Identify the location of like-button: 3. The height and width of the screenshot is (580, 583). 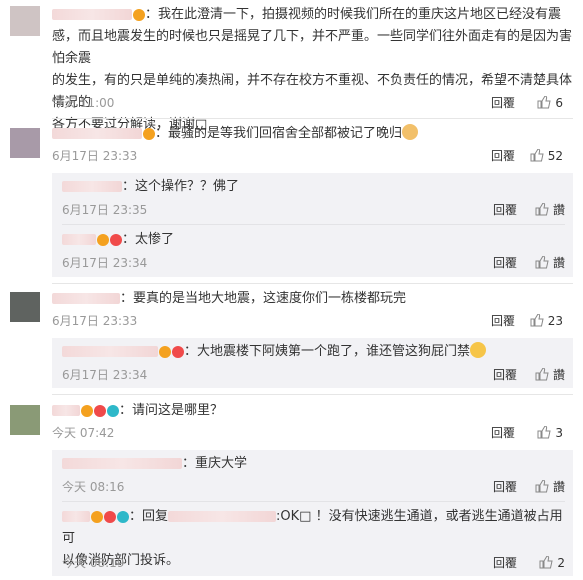
(550, 433).